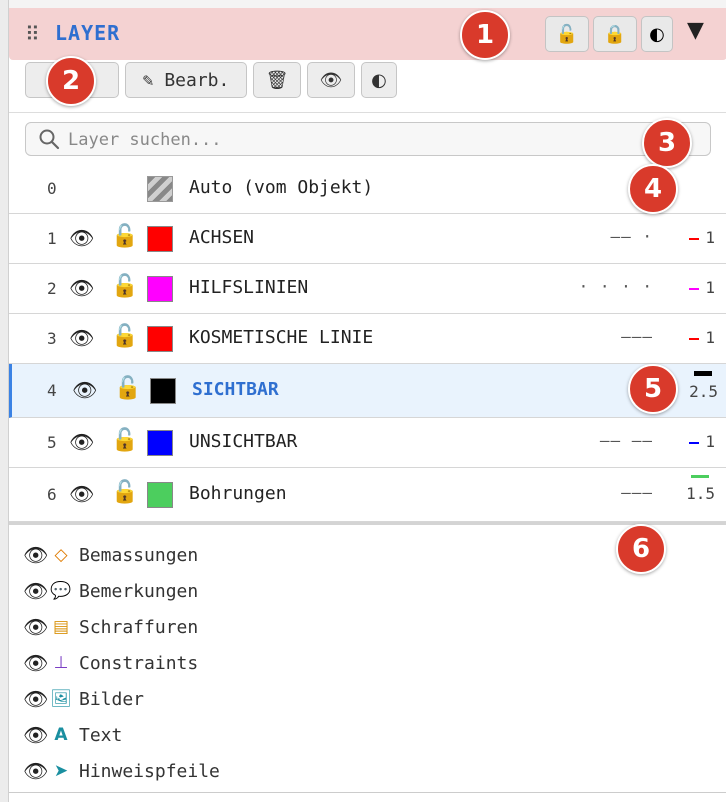 The width and height of the screenshot is (726, 802). What do you see at coordinates (139, 627) in the screenshot?
I see `object-type-label: Schraffuren` at bounding box center [139, 627].